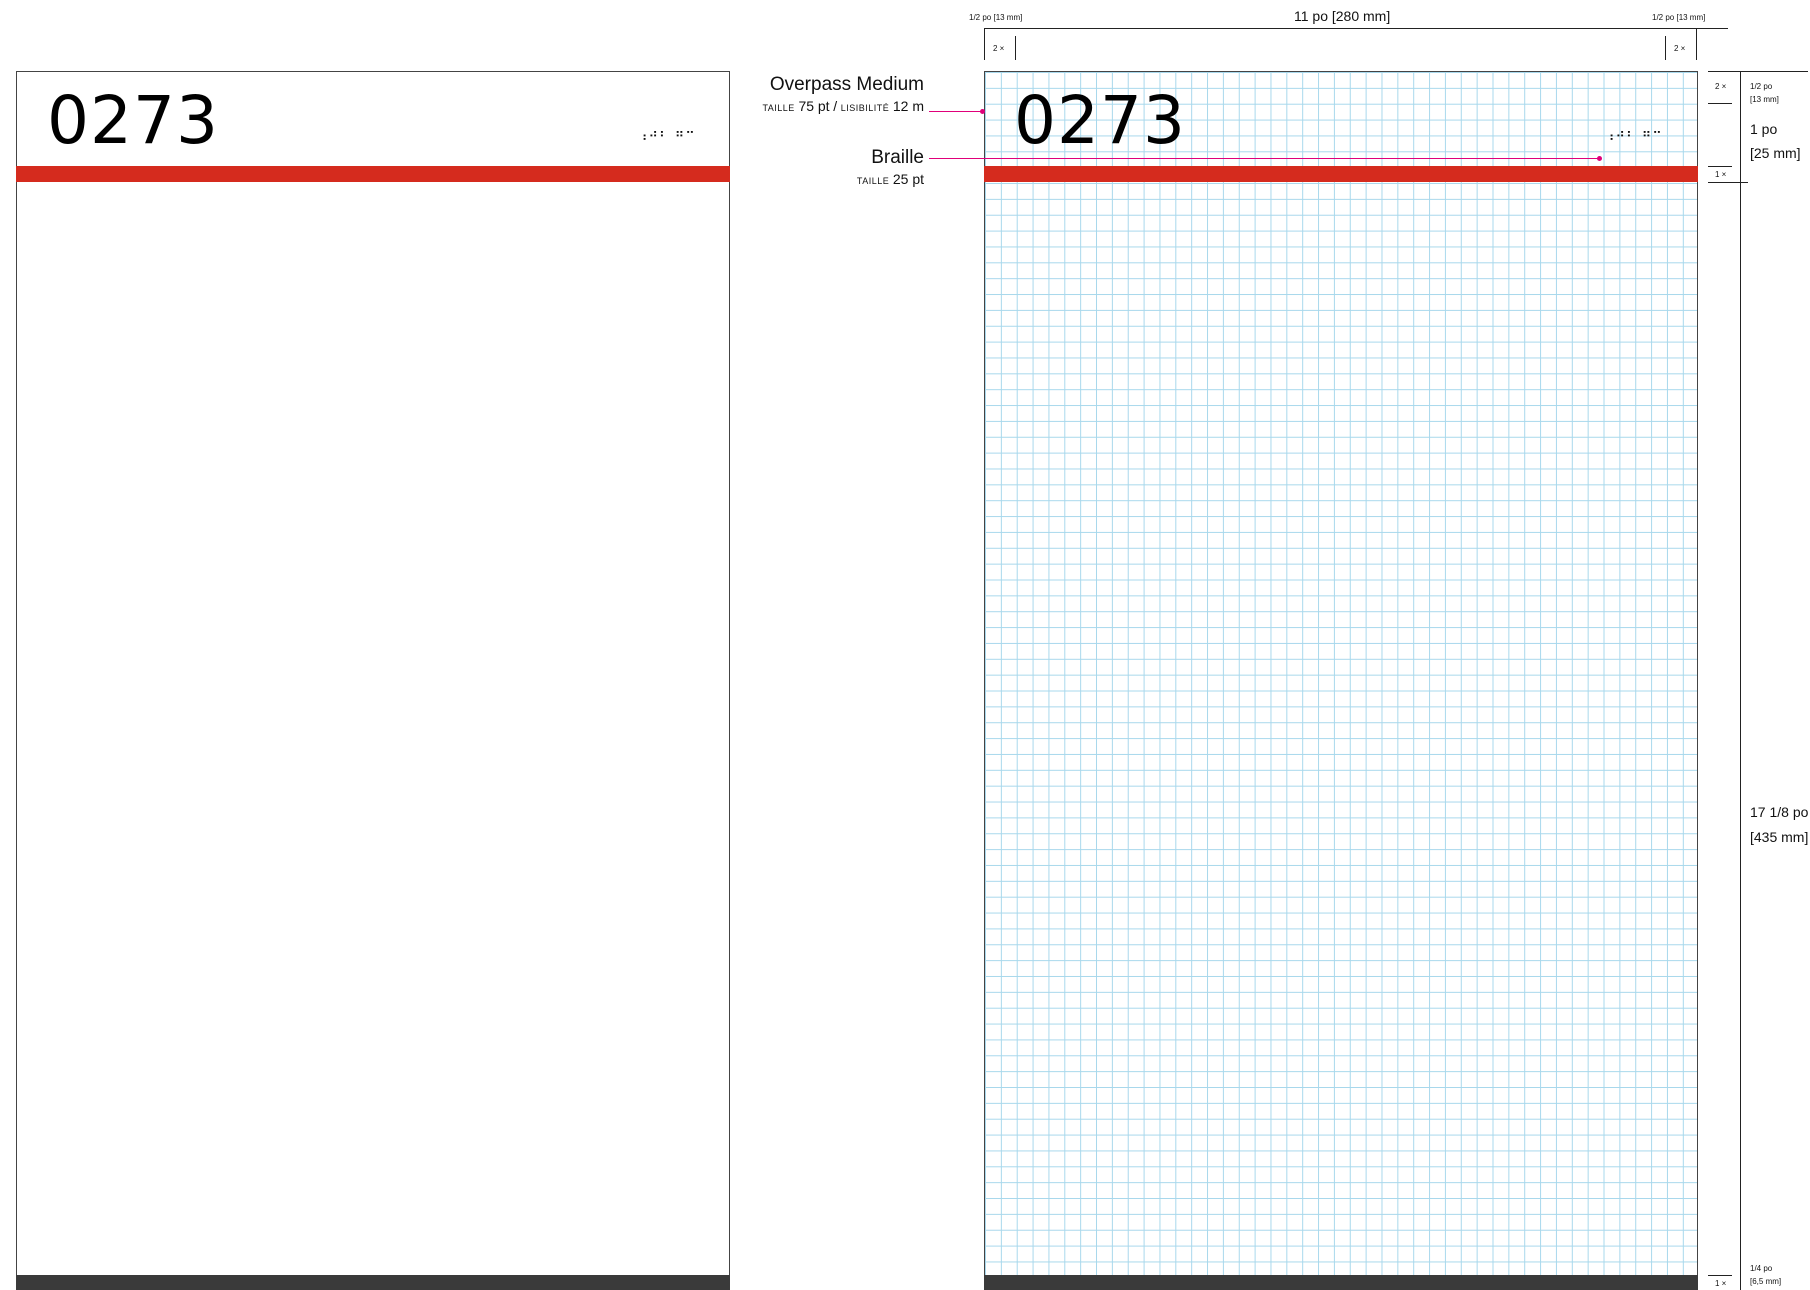 This screenshot has width=1810, height=1290. I want to click on dim-right-tick-bottom, so click(1720, 1275).